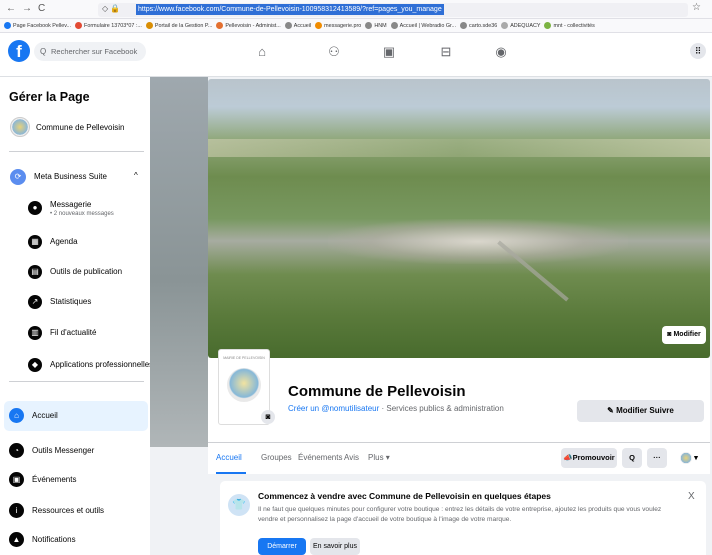 The image size is (712, 555). What do you see at coordinates (297, 25) in the screenshot?
I see `bookmark-item: Accueil` at bounding box center [297, 25].